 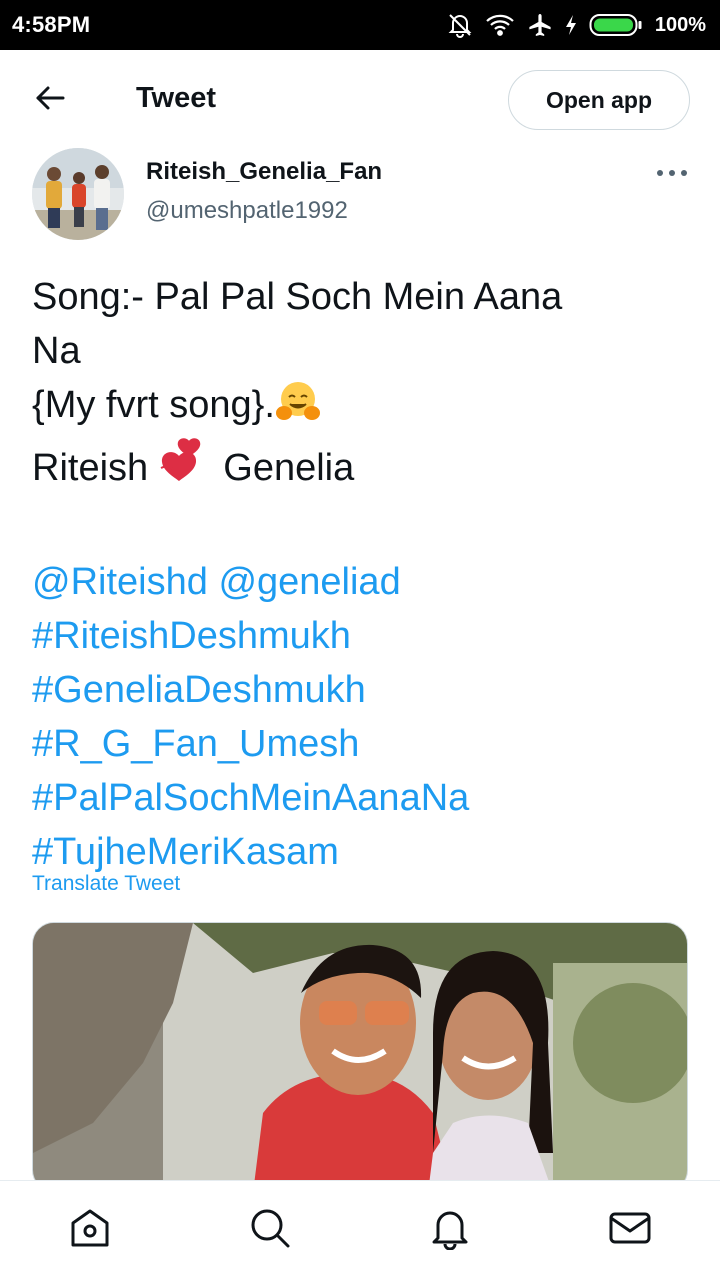 I want to click on nav-messages, so click(x=630, y=1230).